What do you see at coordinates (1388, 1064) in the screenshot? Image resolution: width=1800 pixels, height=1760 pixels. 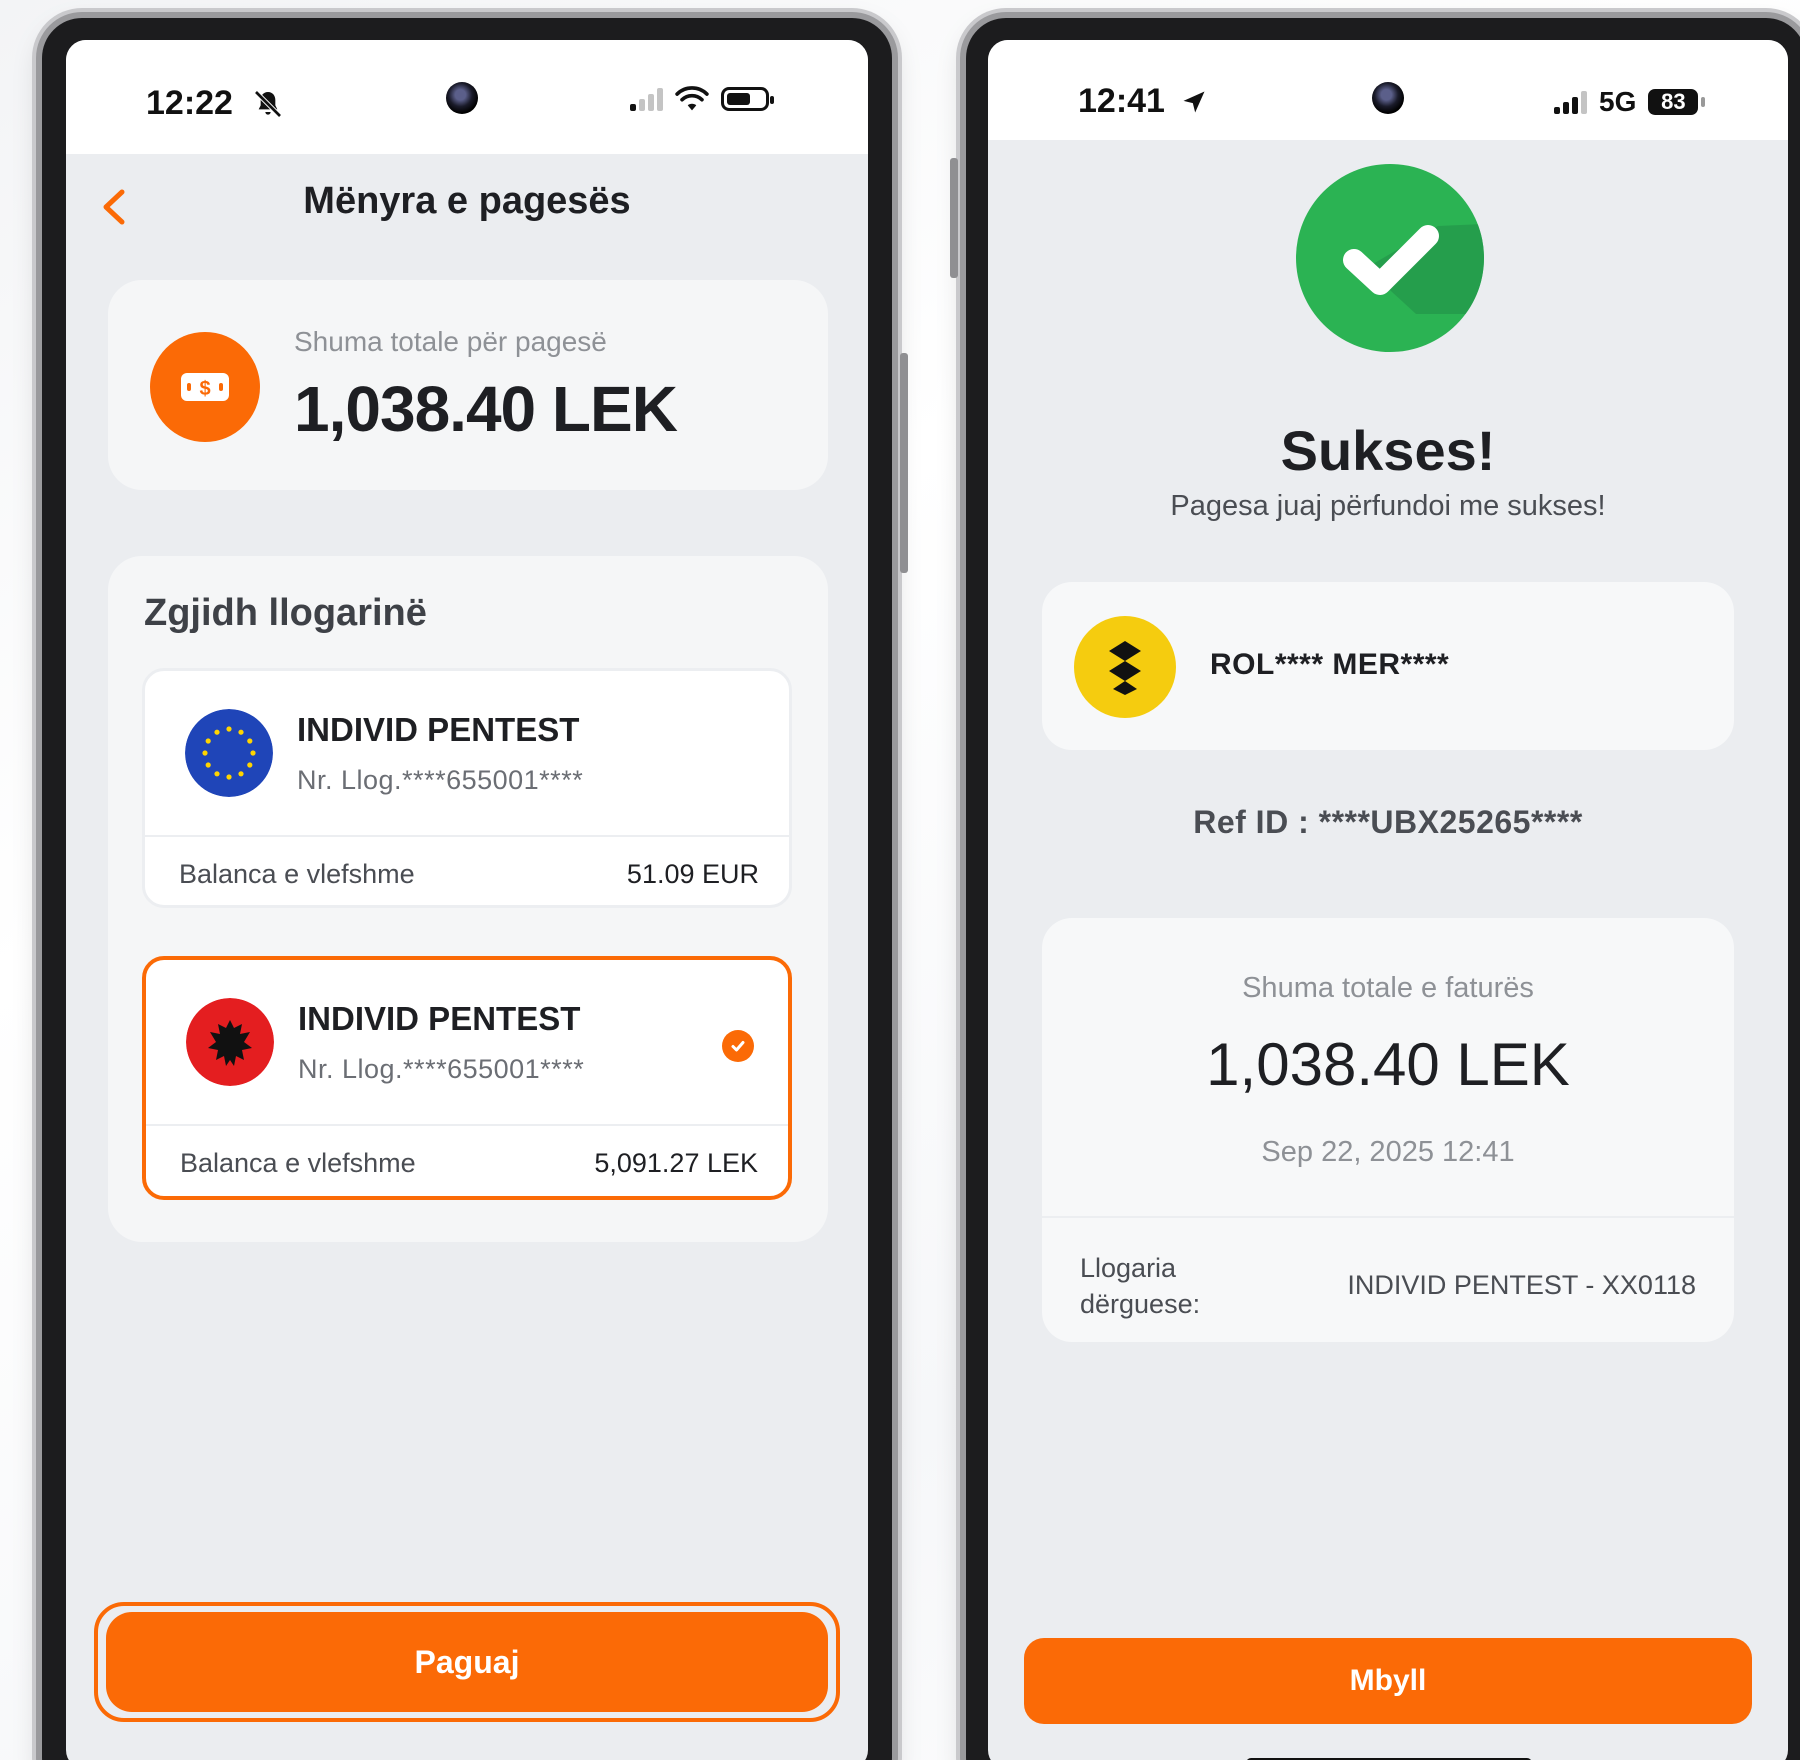 I see `invoice-total-amount: 1,038.40 LEK` at bounding box center [1388, 1064].